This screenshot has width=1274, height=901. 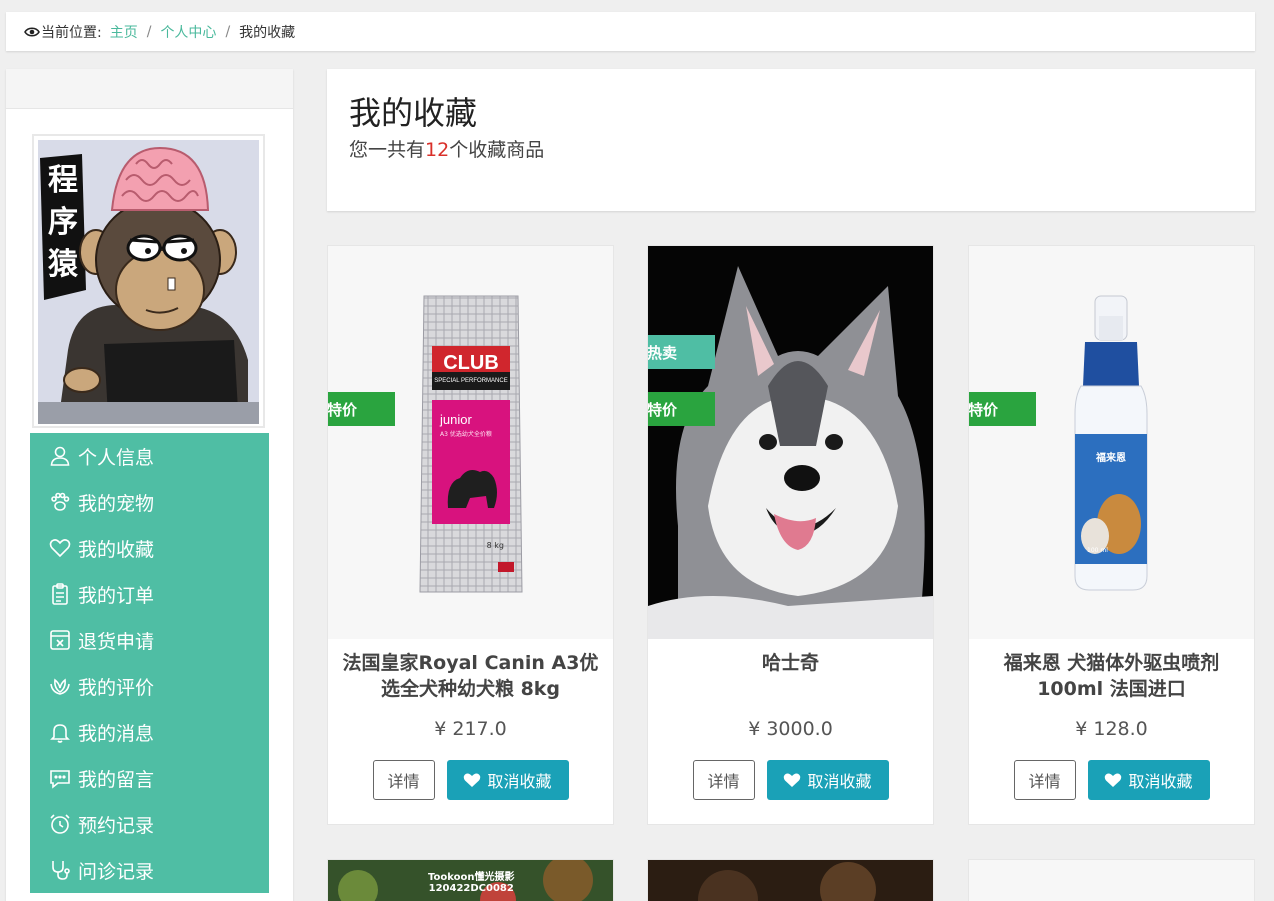 I want to click on sidebar-item-label: 退货申请, so click(x=116, y=641).